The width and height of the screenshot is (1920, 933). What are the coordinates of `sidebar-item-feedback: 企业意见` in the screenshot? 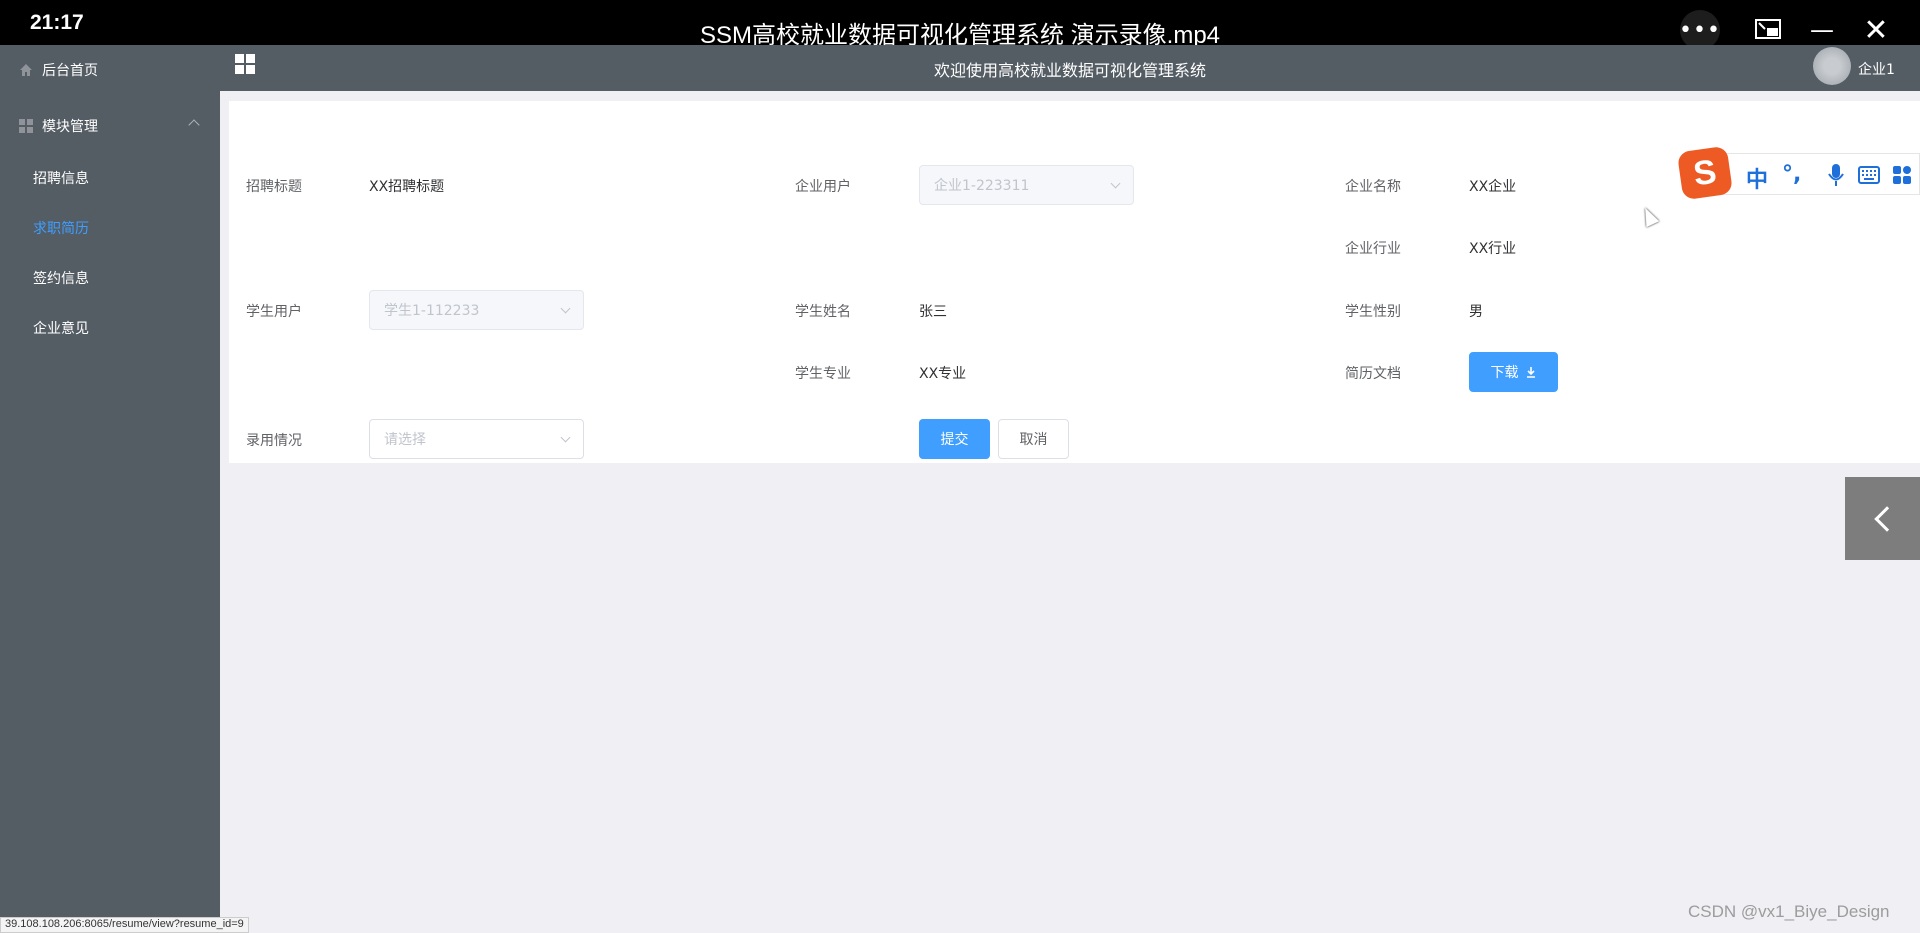 It's located at (110, 328).